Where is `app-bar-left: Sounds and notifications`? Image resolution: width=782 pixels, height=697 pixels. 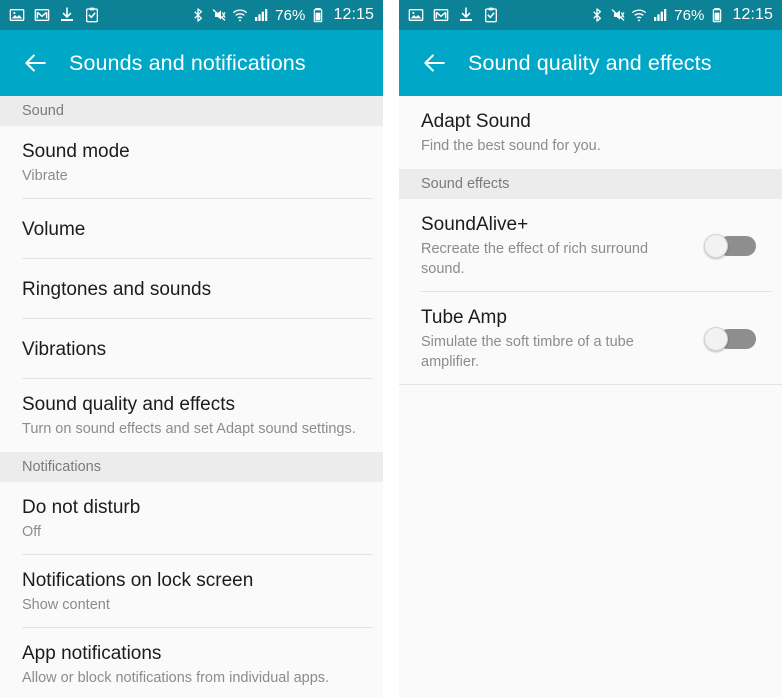
app-bar-left: Sounds and notifications is located at coordinates (191, 63).